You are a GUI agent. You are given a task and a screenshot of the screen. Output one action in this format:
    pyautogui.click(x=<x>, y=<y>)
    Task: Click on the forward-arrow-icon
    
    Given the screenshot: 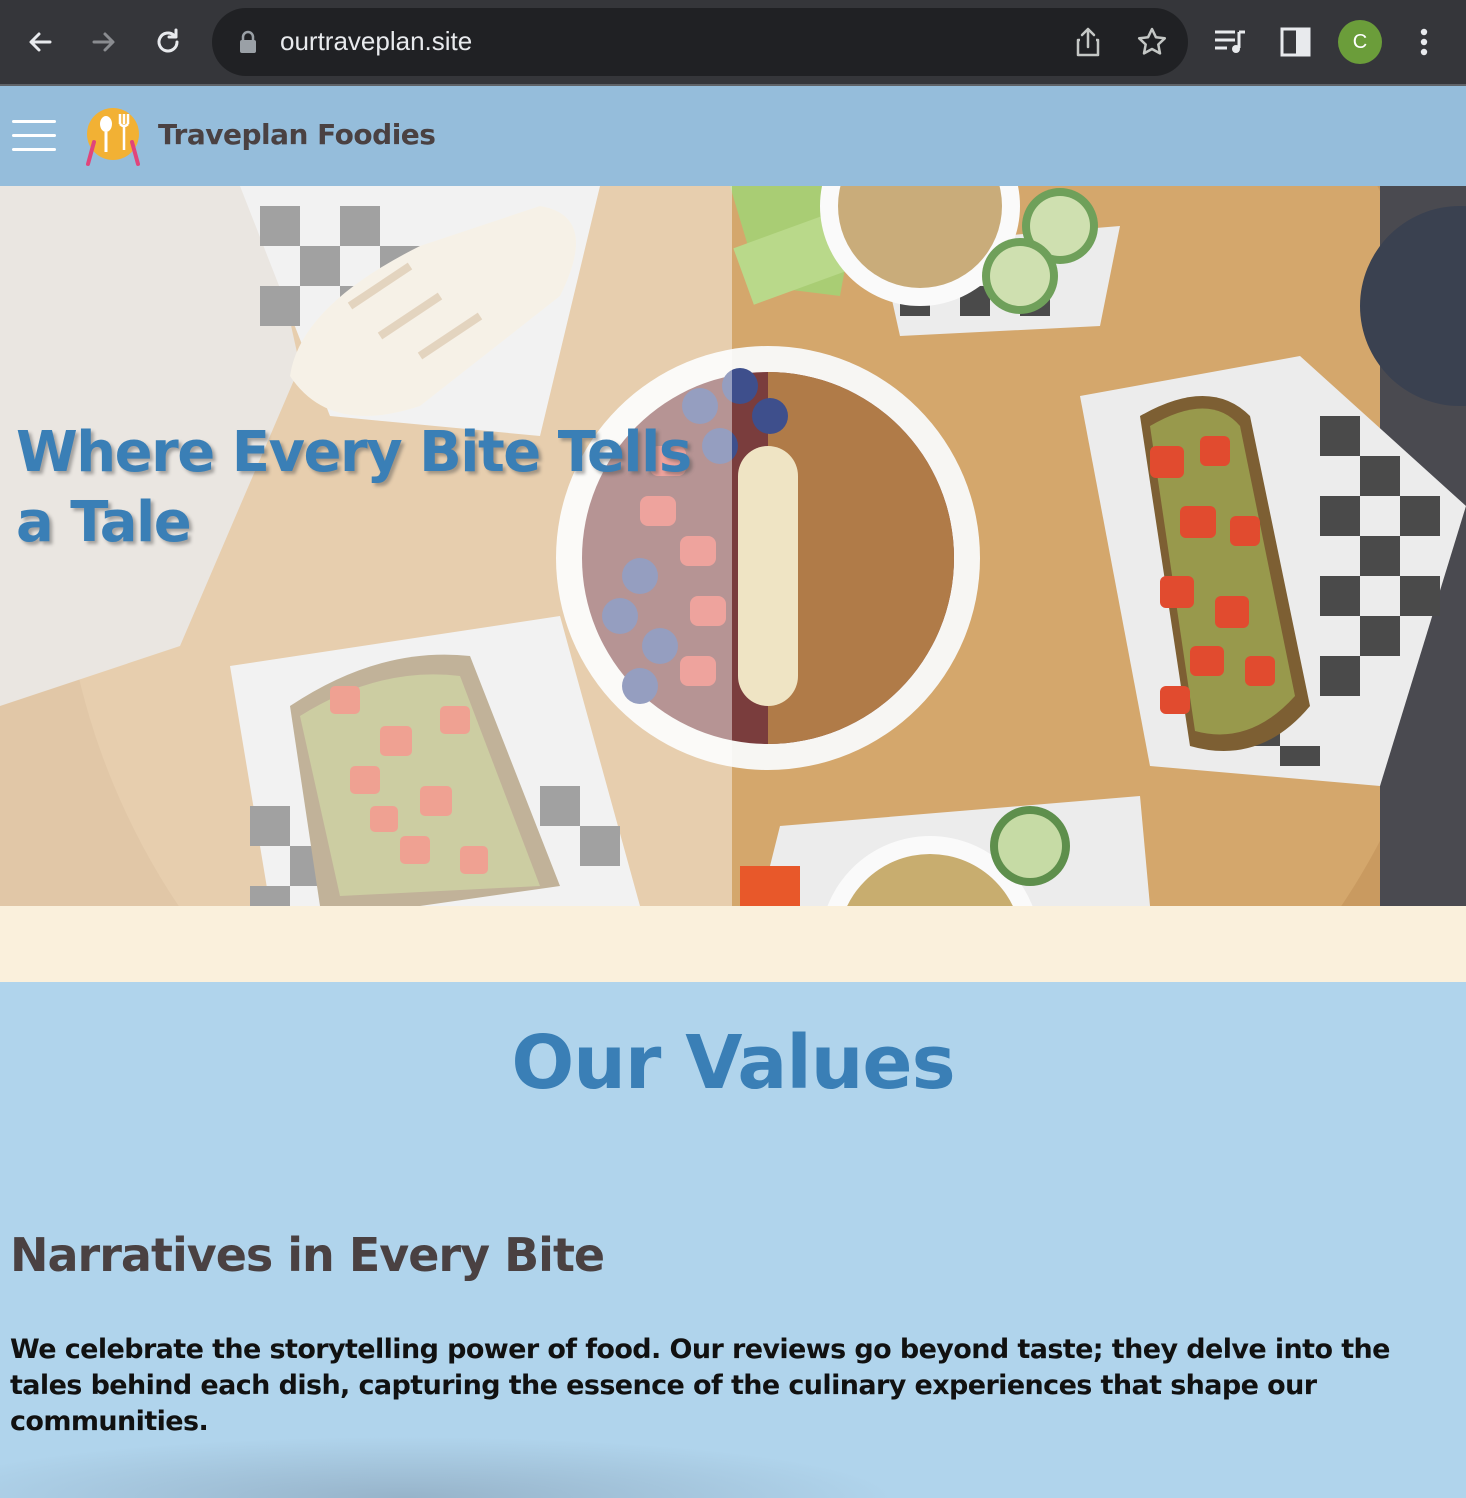 What is the action you would take?
    pyautogui.click(x=104, y=42)
    